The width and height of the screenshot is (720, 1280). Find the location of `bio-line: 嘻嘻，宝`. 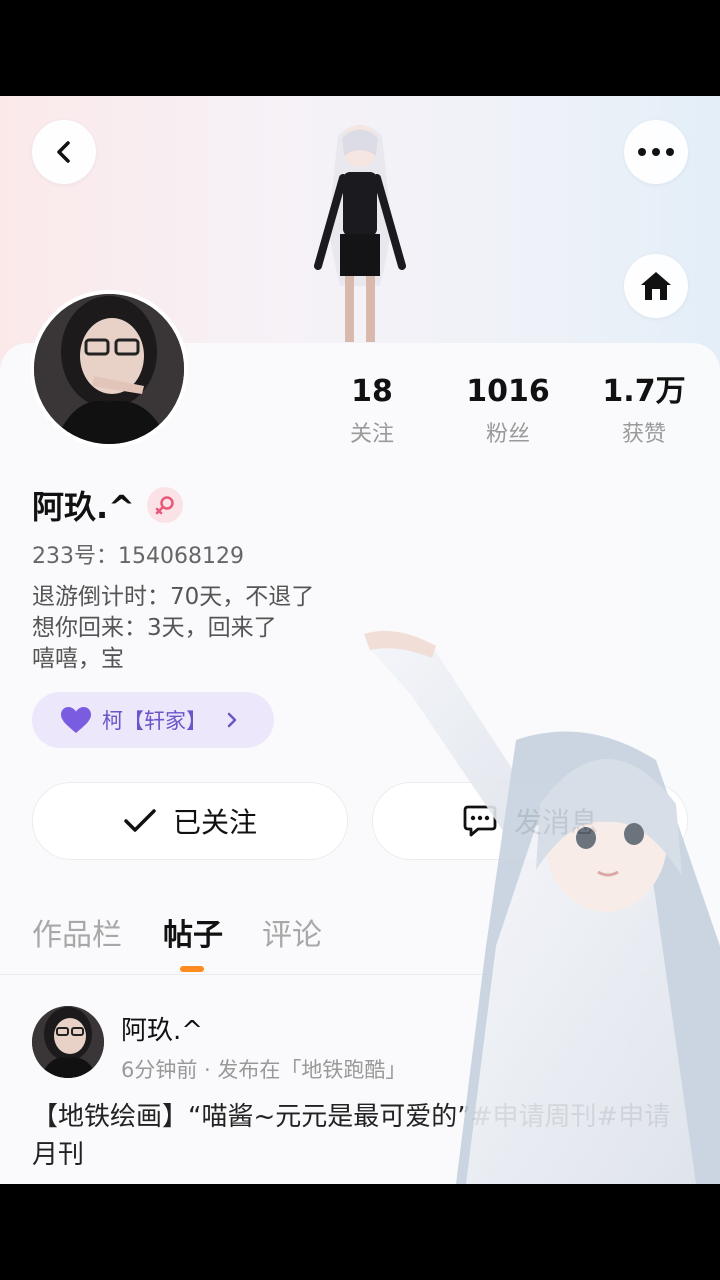

bio-line: 嘻嘻，宝 is located at coordinates (78, 659).